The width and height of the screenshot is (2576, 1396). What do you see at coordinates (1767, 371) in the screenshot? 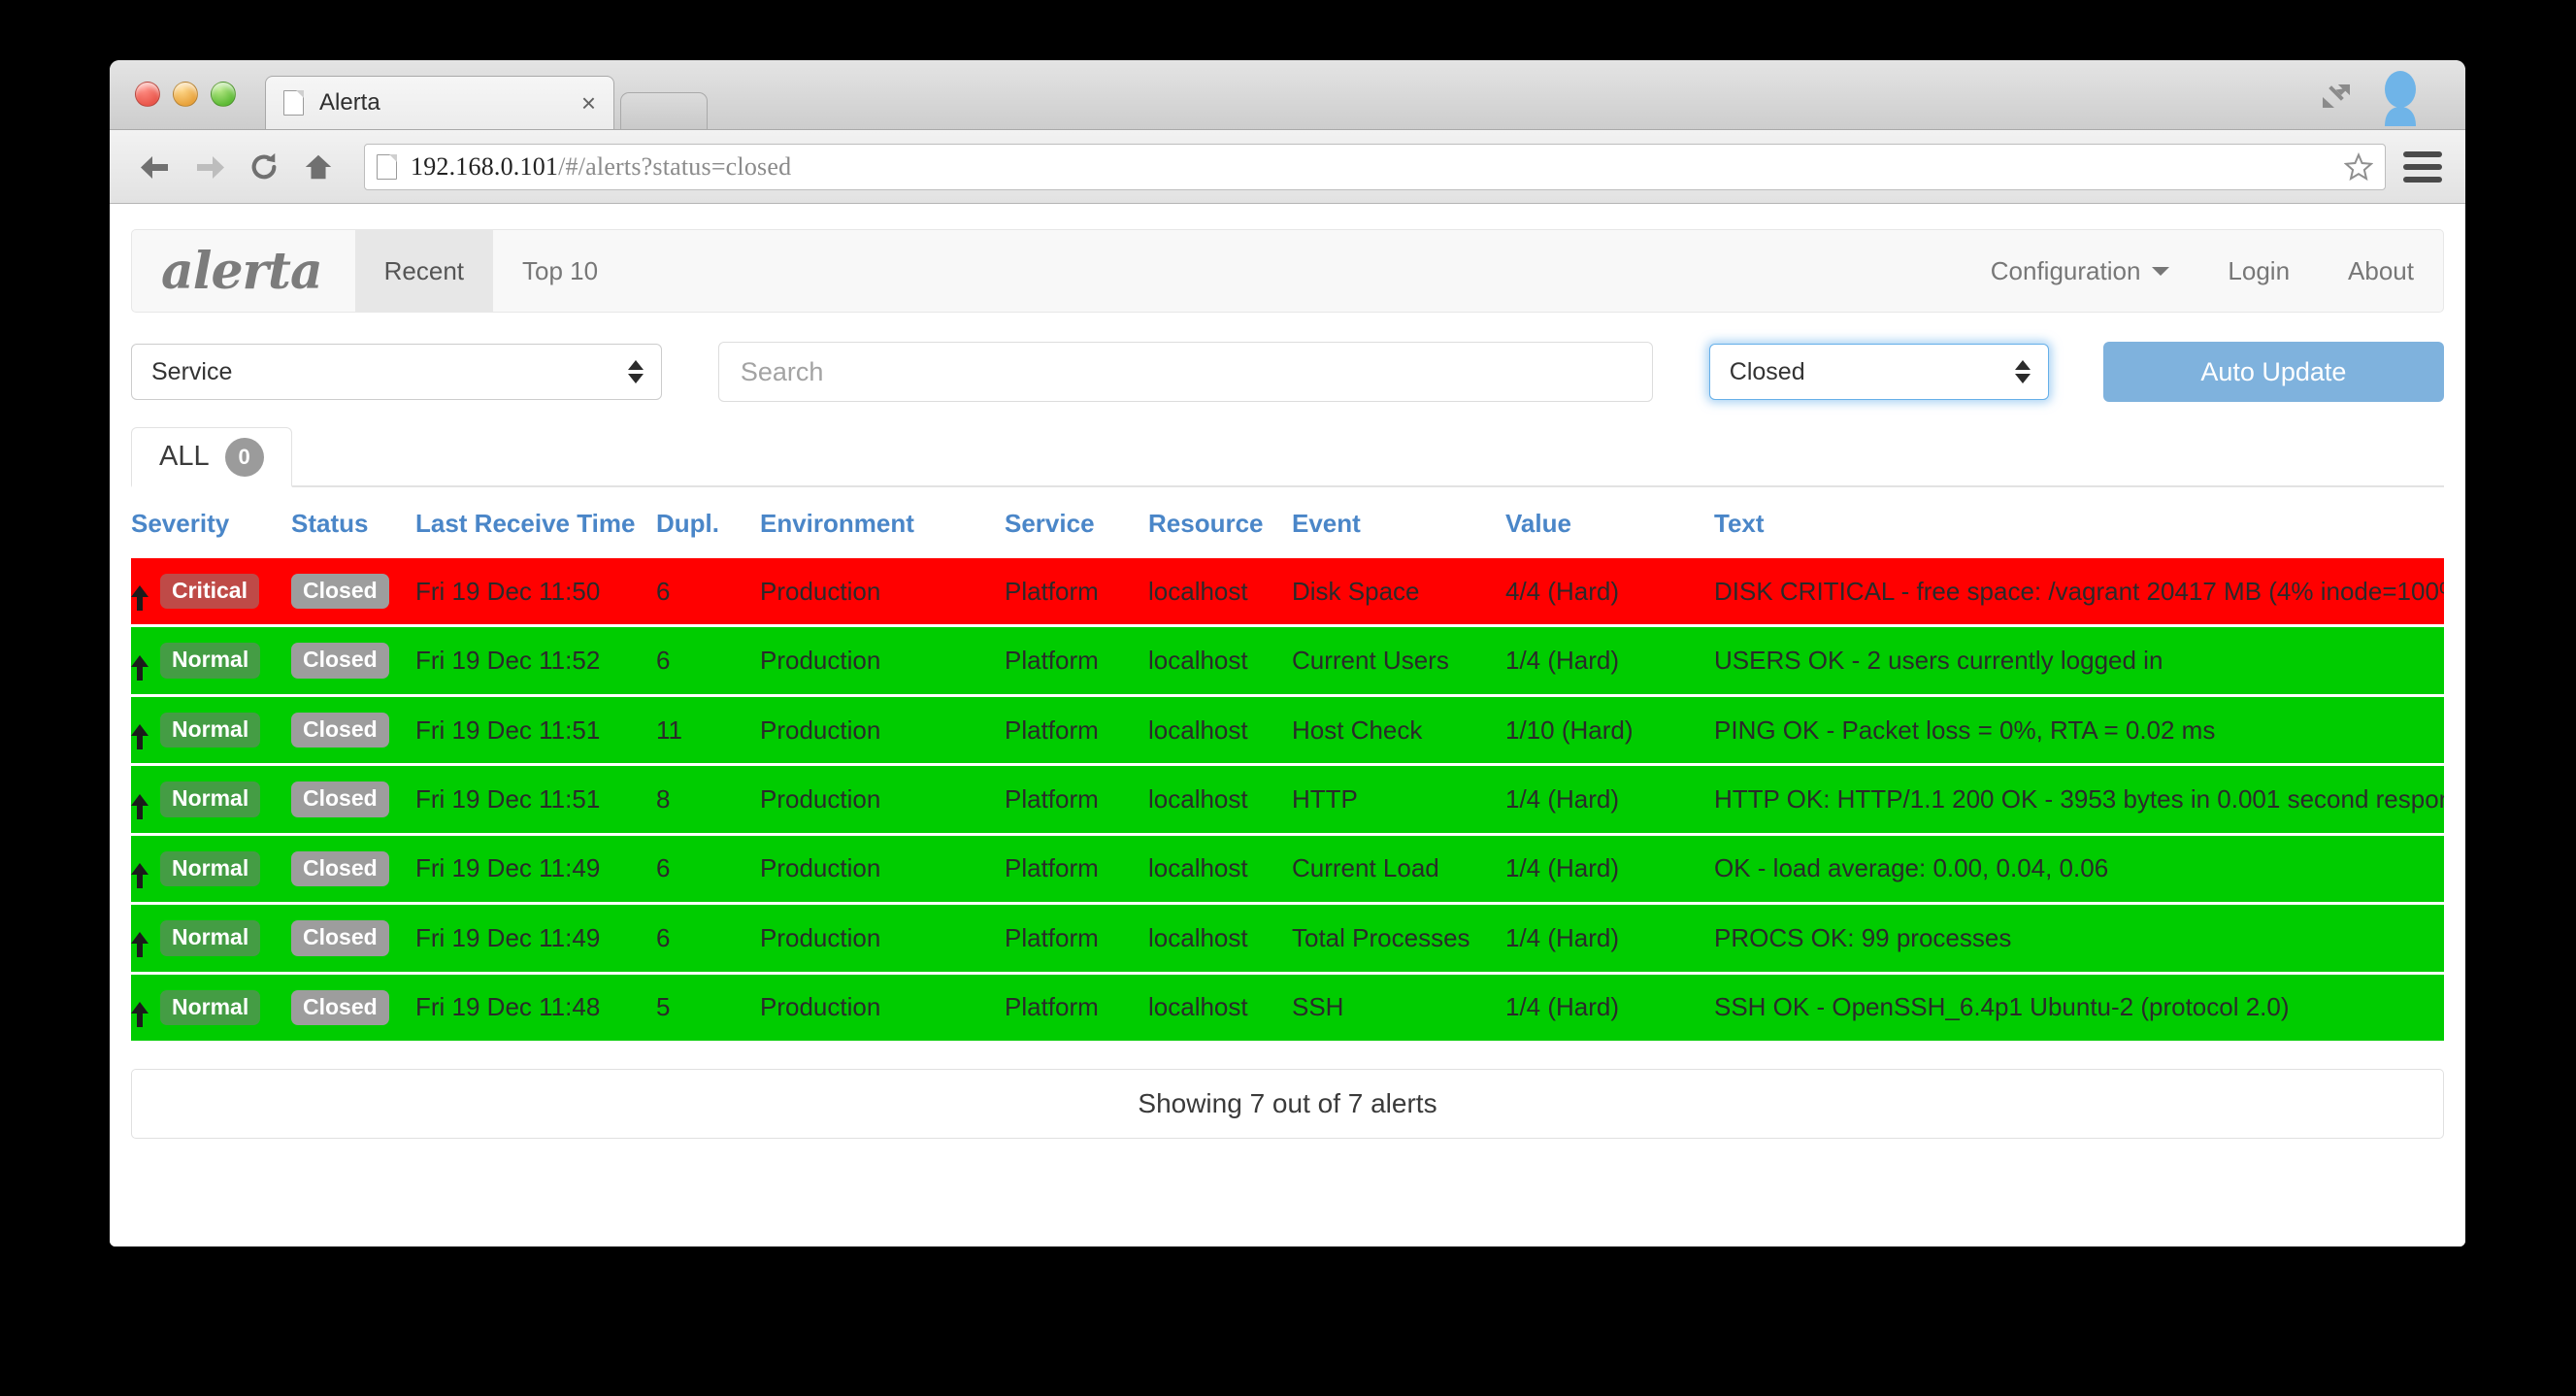
I see `status-select-value: Closed` at bounding box center [1767, 371].